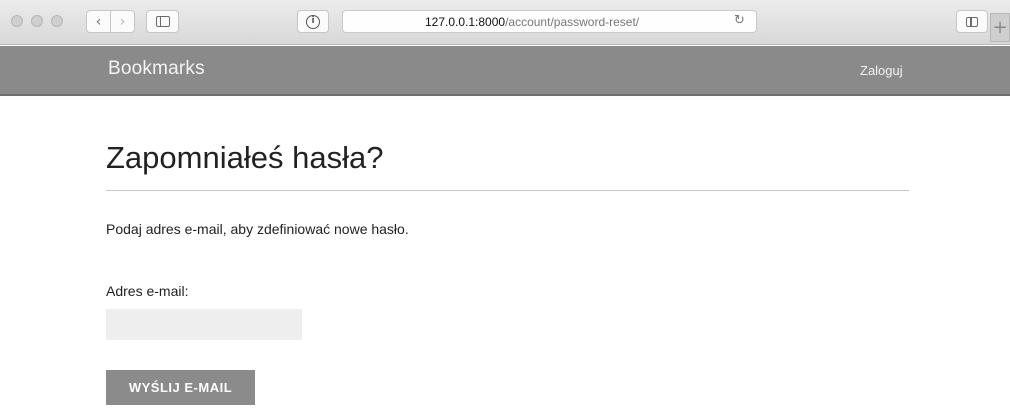 The image size is (1010, 409). I want to click on close-window-button, so click(17, 21).